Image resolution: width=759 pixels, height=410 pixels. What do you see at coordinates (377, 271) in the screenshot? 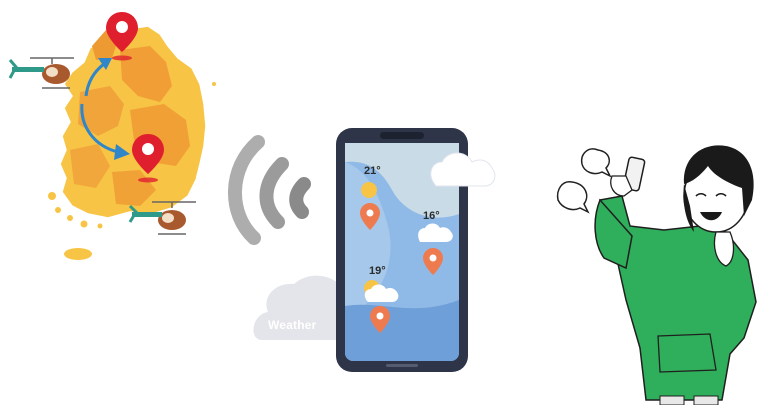
I see `temperature-label: 19°` at bounding box center [377, 271].